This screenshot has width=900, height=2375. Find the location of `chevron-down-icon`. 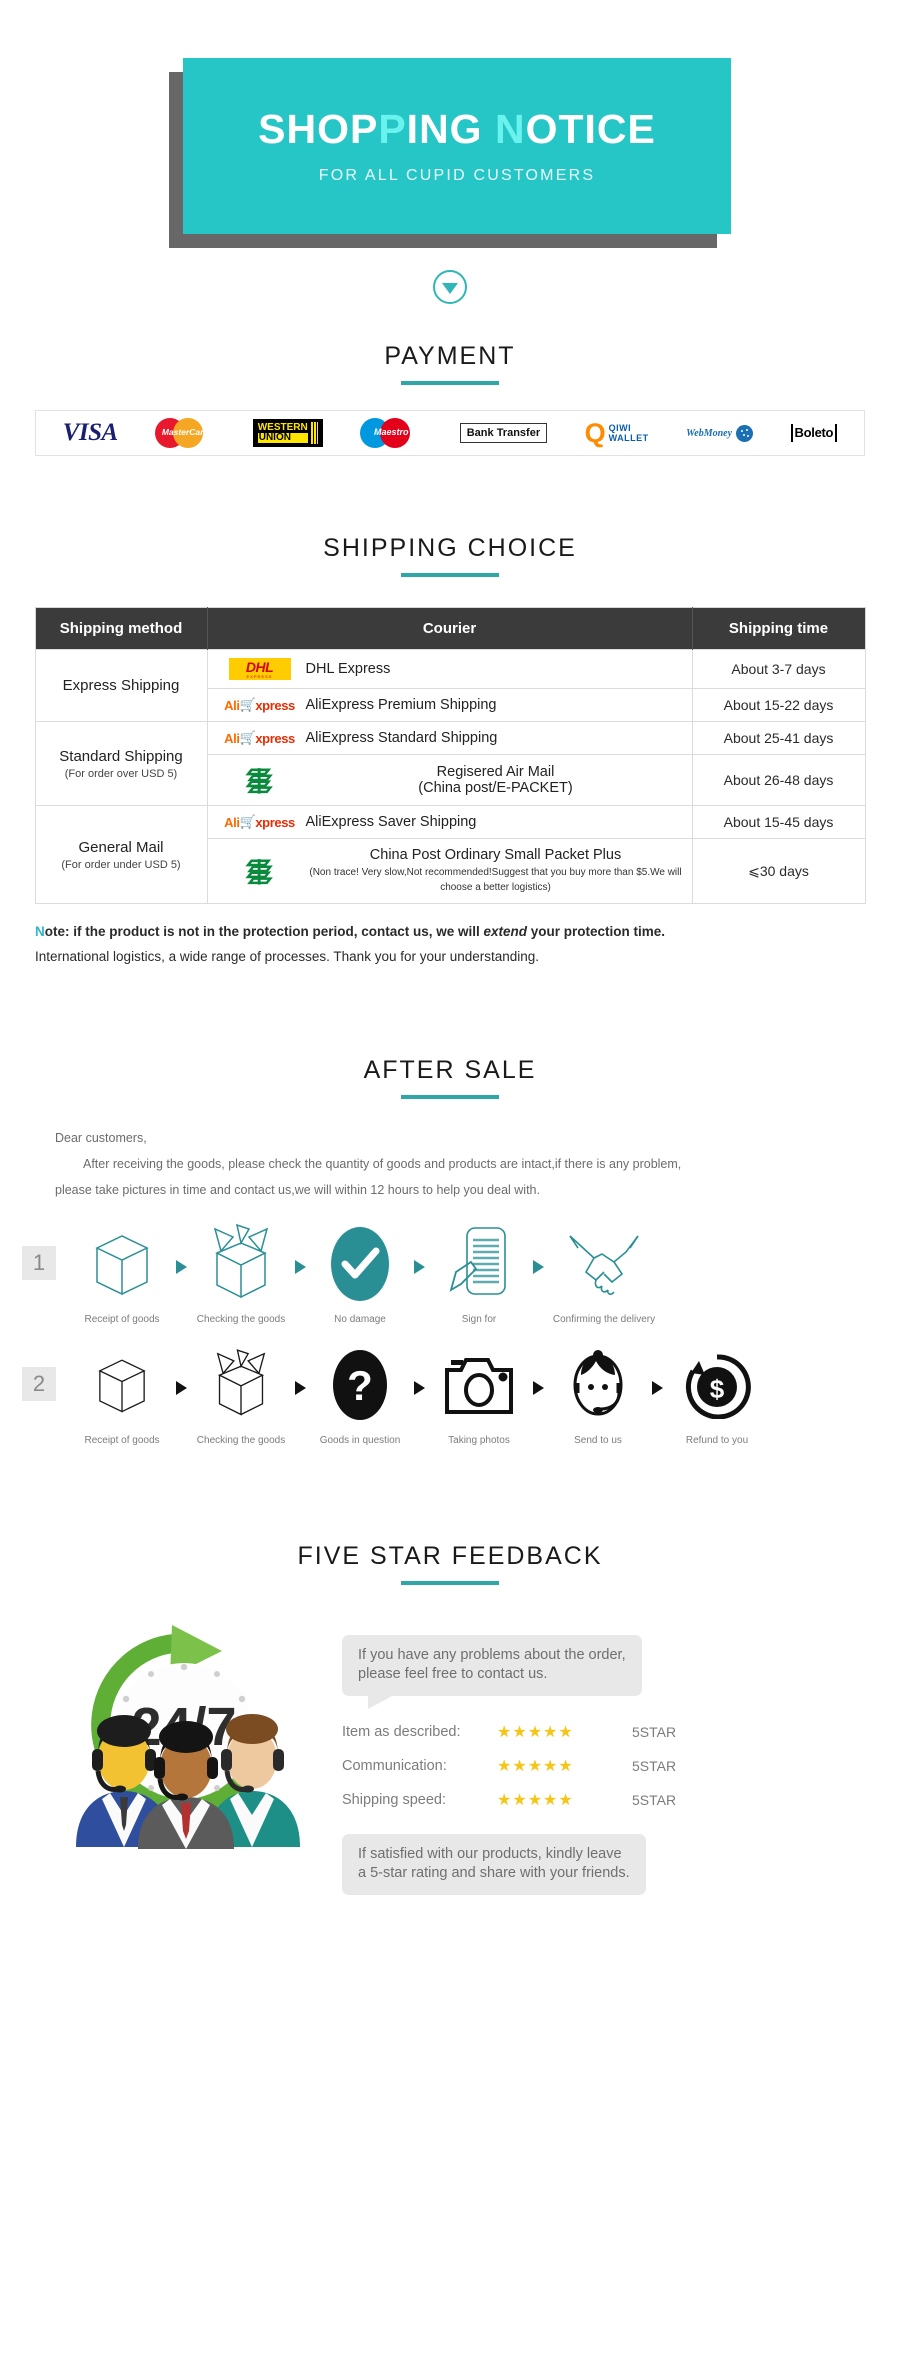

chevron-down-icon is located at coordinates (450, 287).